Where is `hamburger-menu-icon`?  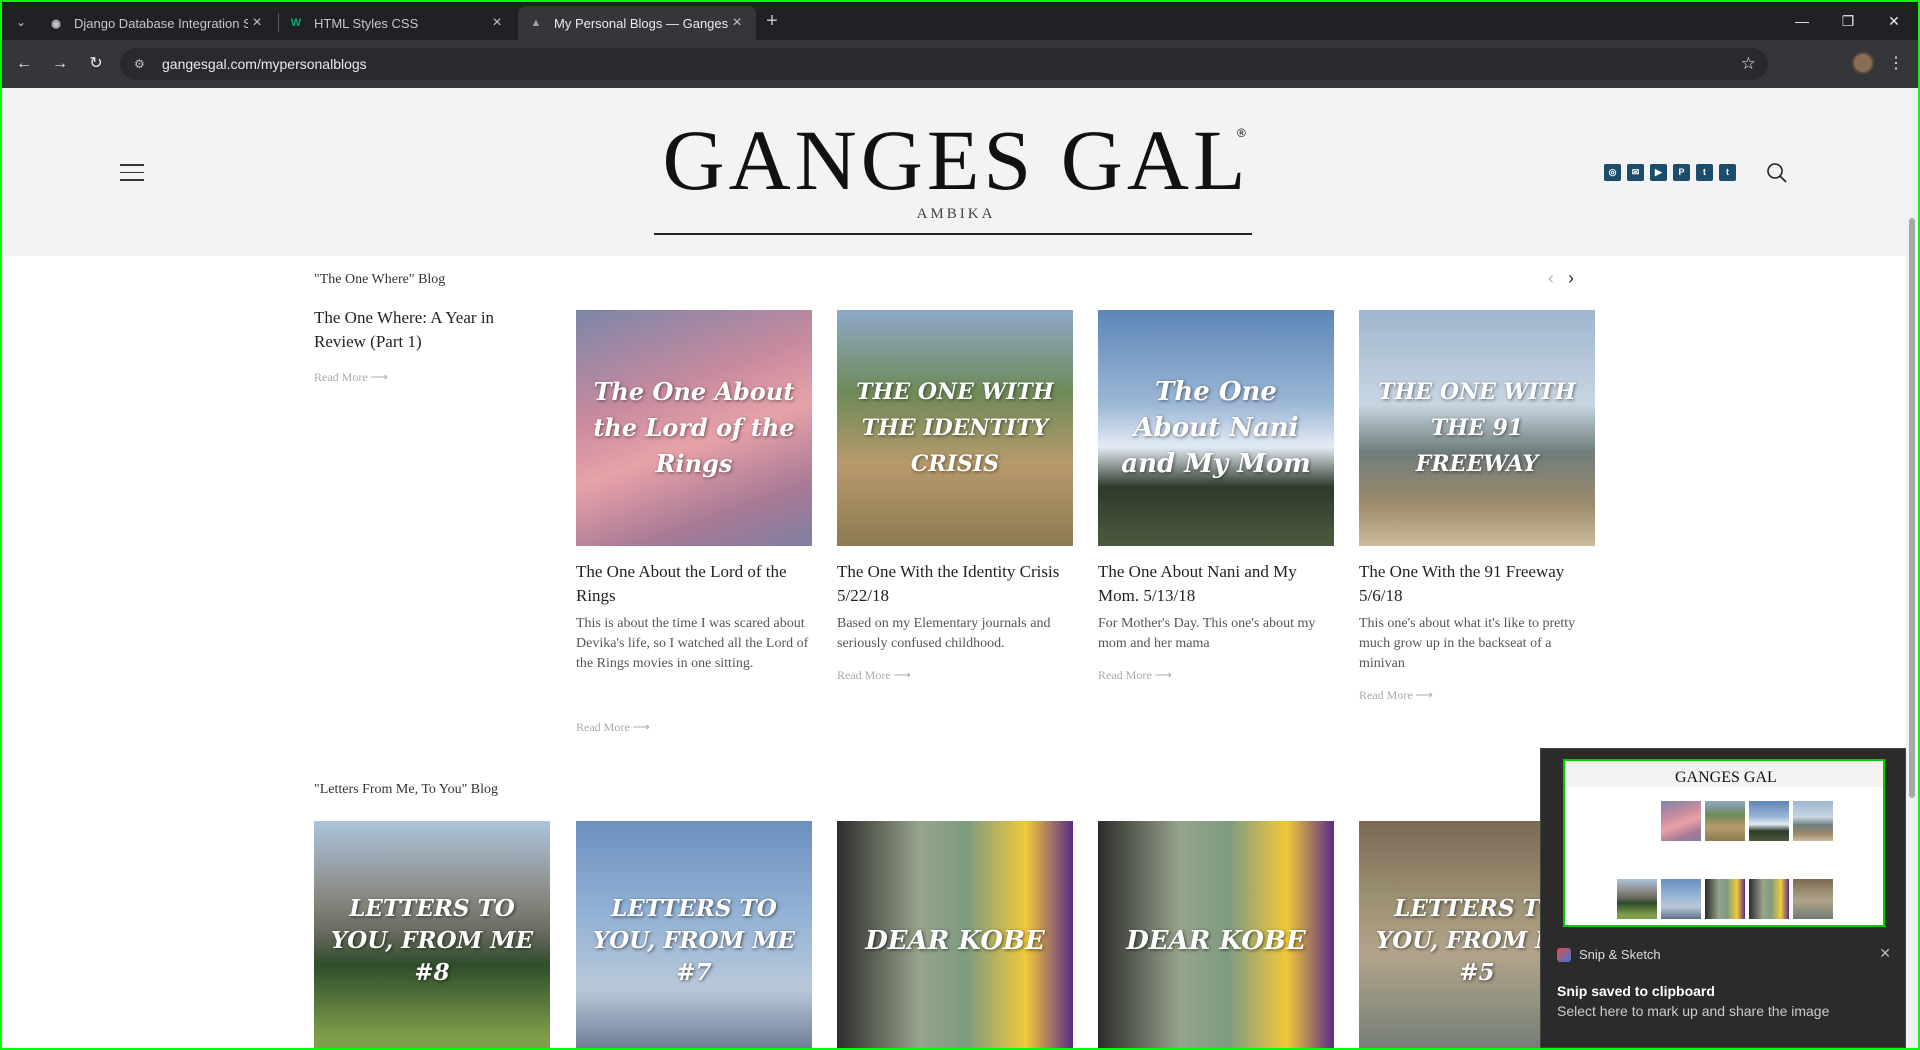 hamburger-menu-icon is located at coordinates (132, 173).